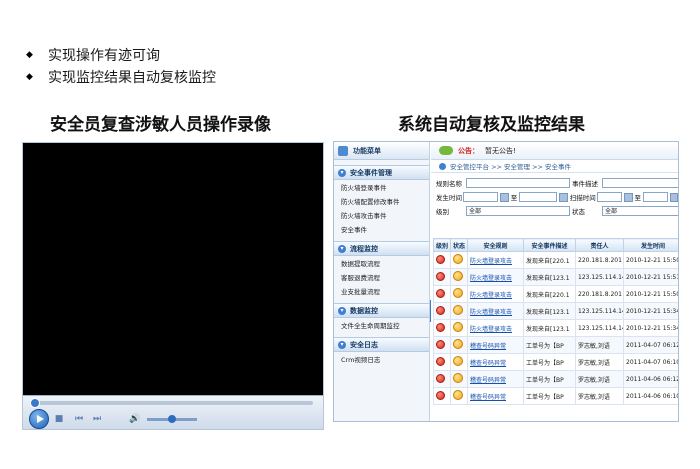 This screenshot has width=700, height=469. What do you see at coordinates (381, 172) in the screenshot?
I see `sidebar-group-security-events: ▾ 安全事件管理` at bounding box center [381, 172].